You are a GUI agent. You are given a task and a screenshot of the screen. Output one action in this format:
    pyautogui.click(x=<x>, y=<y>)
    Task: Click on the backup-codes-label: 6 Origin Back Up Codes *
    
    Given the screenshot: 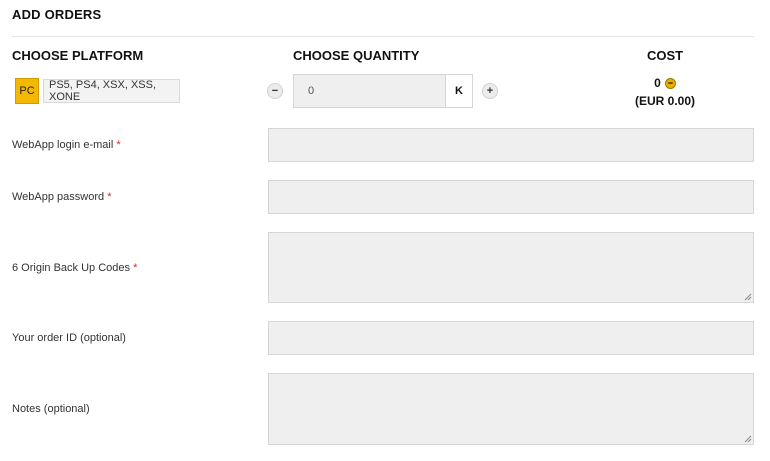 What is the action you would take?
    pyautogui.click(x=74, y=268)
    